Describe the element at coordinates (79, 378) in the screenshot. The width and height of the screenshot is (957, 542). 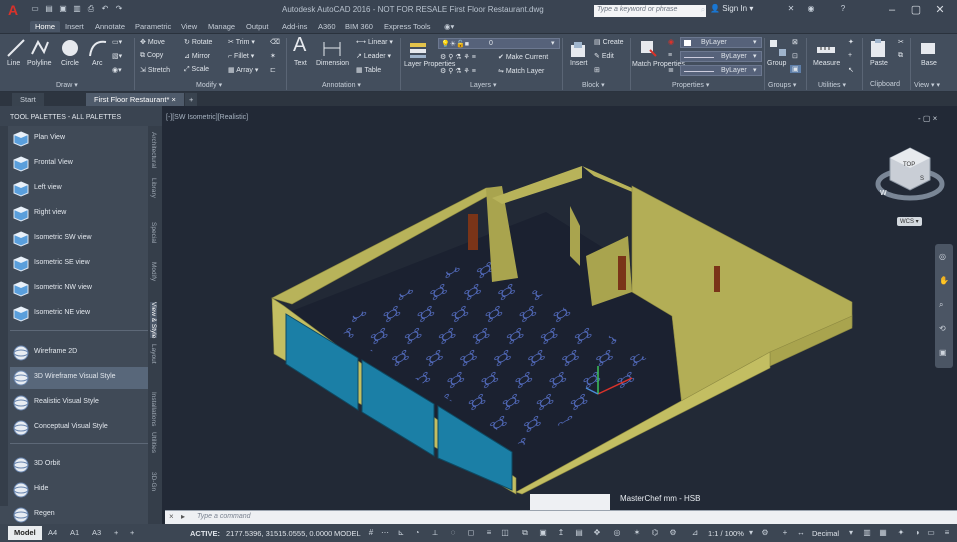
I see `palette-item-3d-wireframe: 3D Wireframe Visual Style` at that location.